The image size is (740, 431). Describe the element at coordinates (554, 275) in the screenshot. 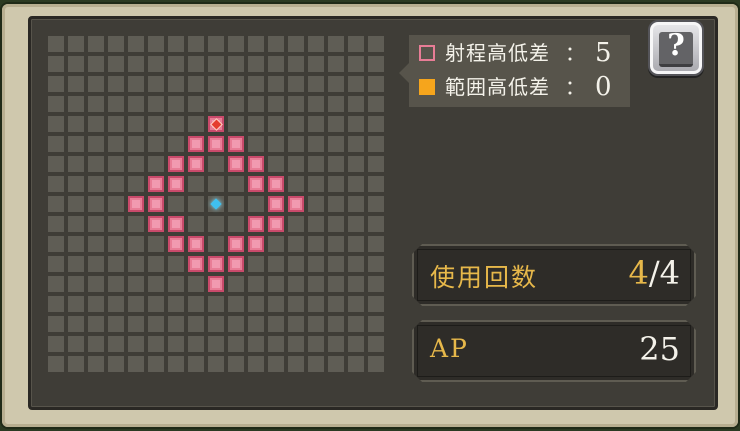

I see `uses-count-box: 使用回数 4/4` at that location.